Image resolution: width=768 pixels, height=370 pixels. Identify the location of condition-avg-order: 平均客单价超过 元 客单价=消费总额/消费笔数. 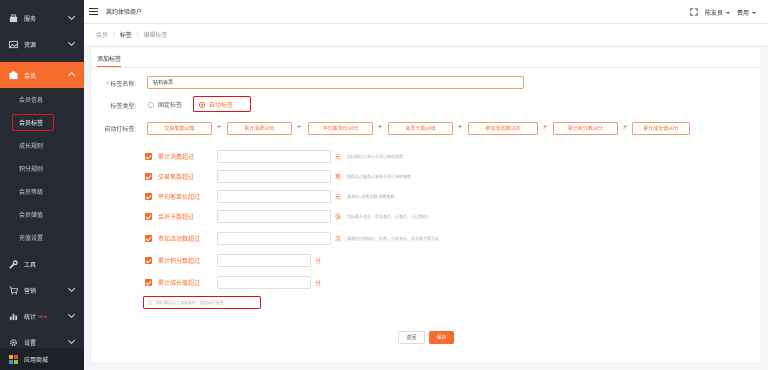
(269, 196).